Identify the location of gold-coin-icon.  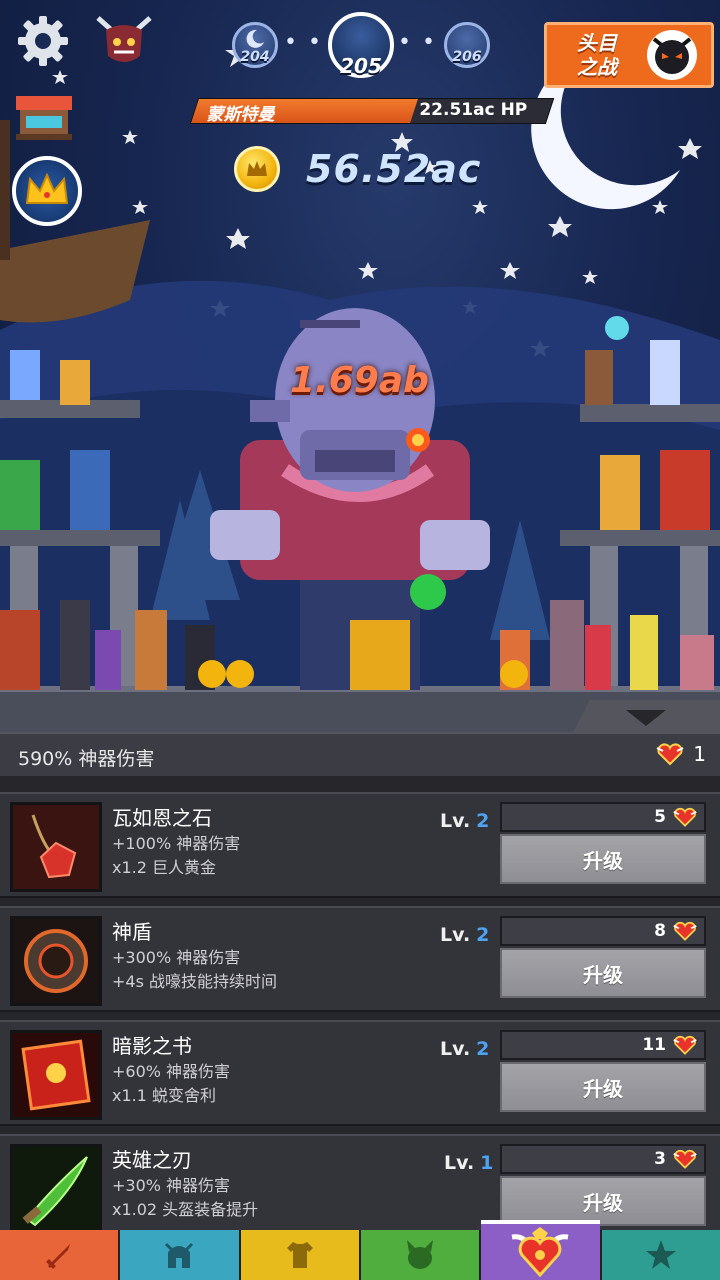
(257, 169).